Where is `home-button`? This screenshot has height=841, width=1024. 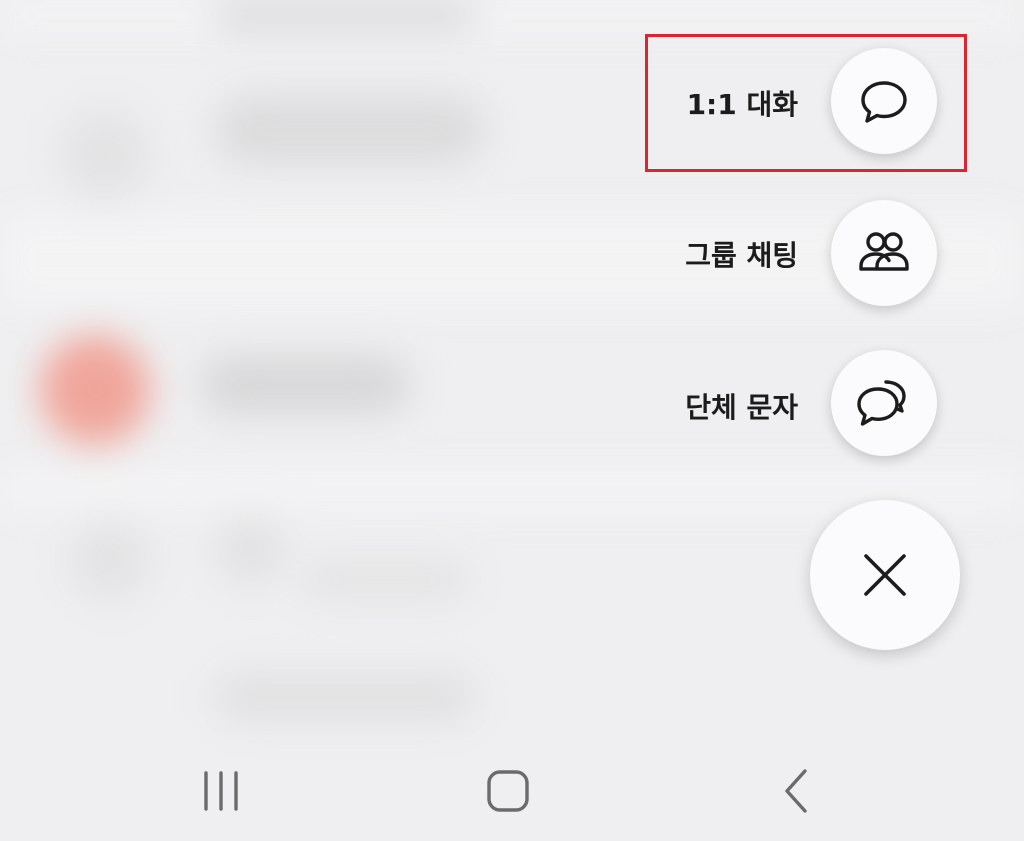
home-button is located at coordinates (508, 791).